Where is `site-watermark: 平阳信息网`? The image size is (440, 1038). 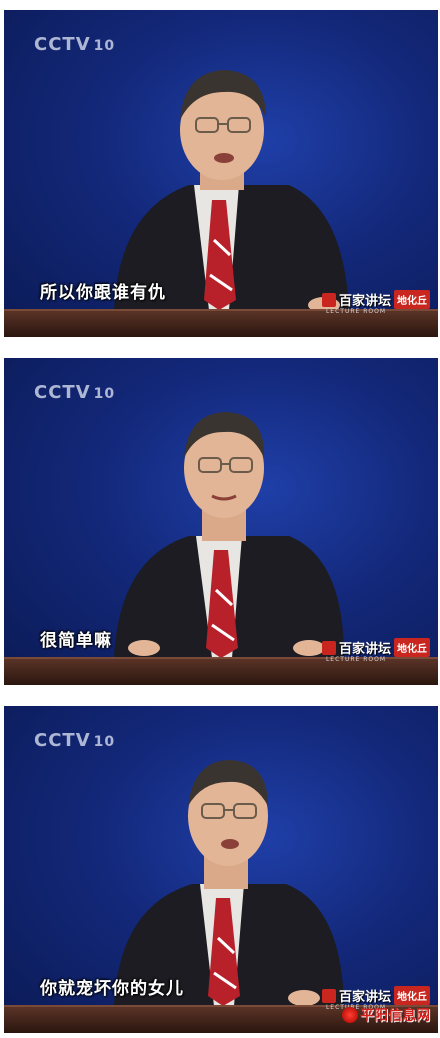
site-watermark: 平阳信息网 is located at coordinates (386, 1015).